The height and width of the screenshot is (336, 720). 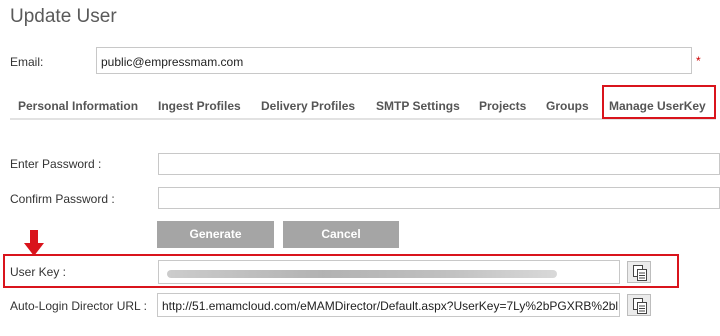 What do you see at coordinates (439, 164) in the screenshot?
I see `enter-password-field` at bounding box center [439, 164].